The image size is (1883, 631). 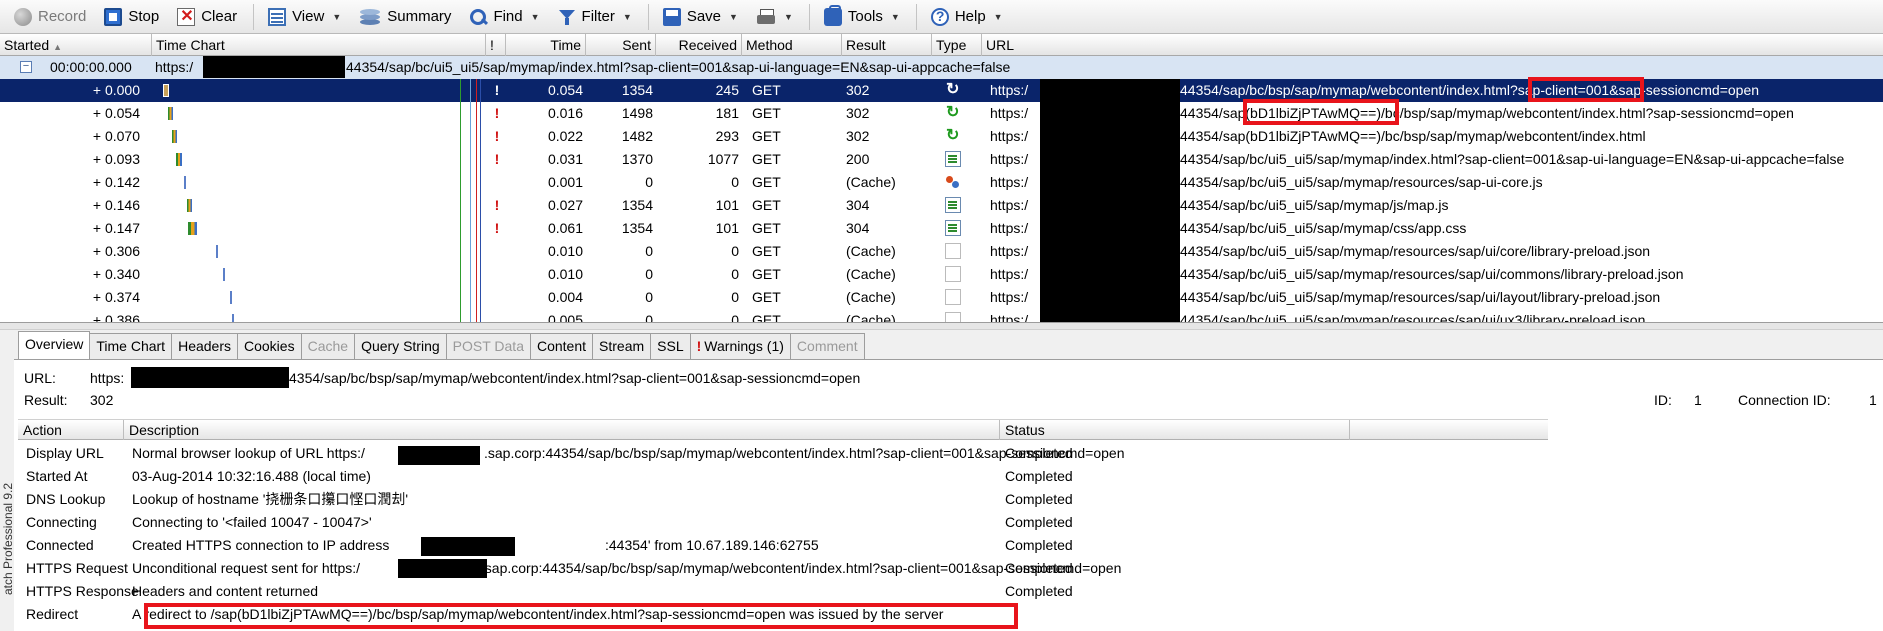 What do you see at coordinates (405, 17) in the screenshot?
I see `summary-button: Summary` at bounding box center [405, 17].